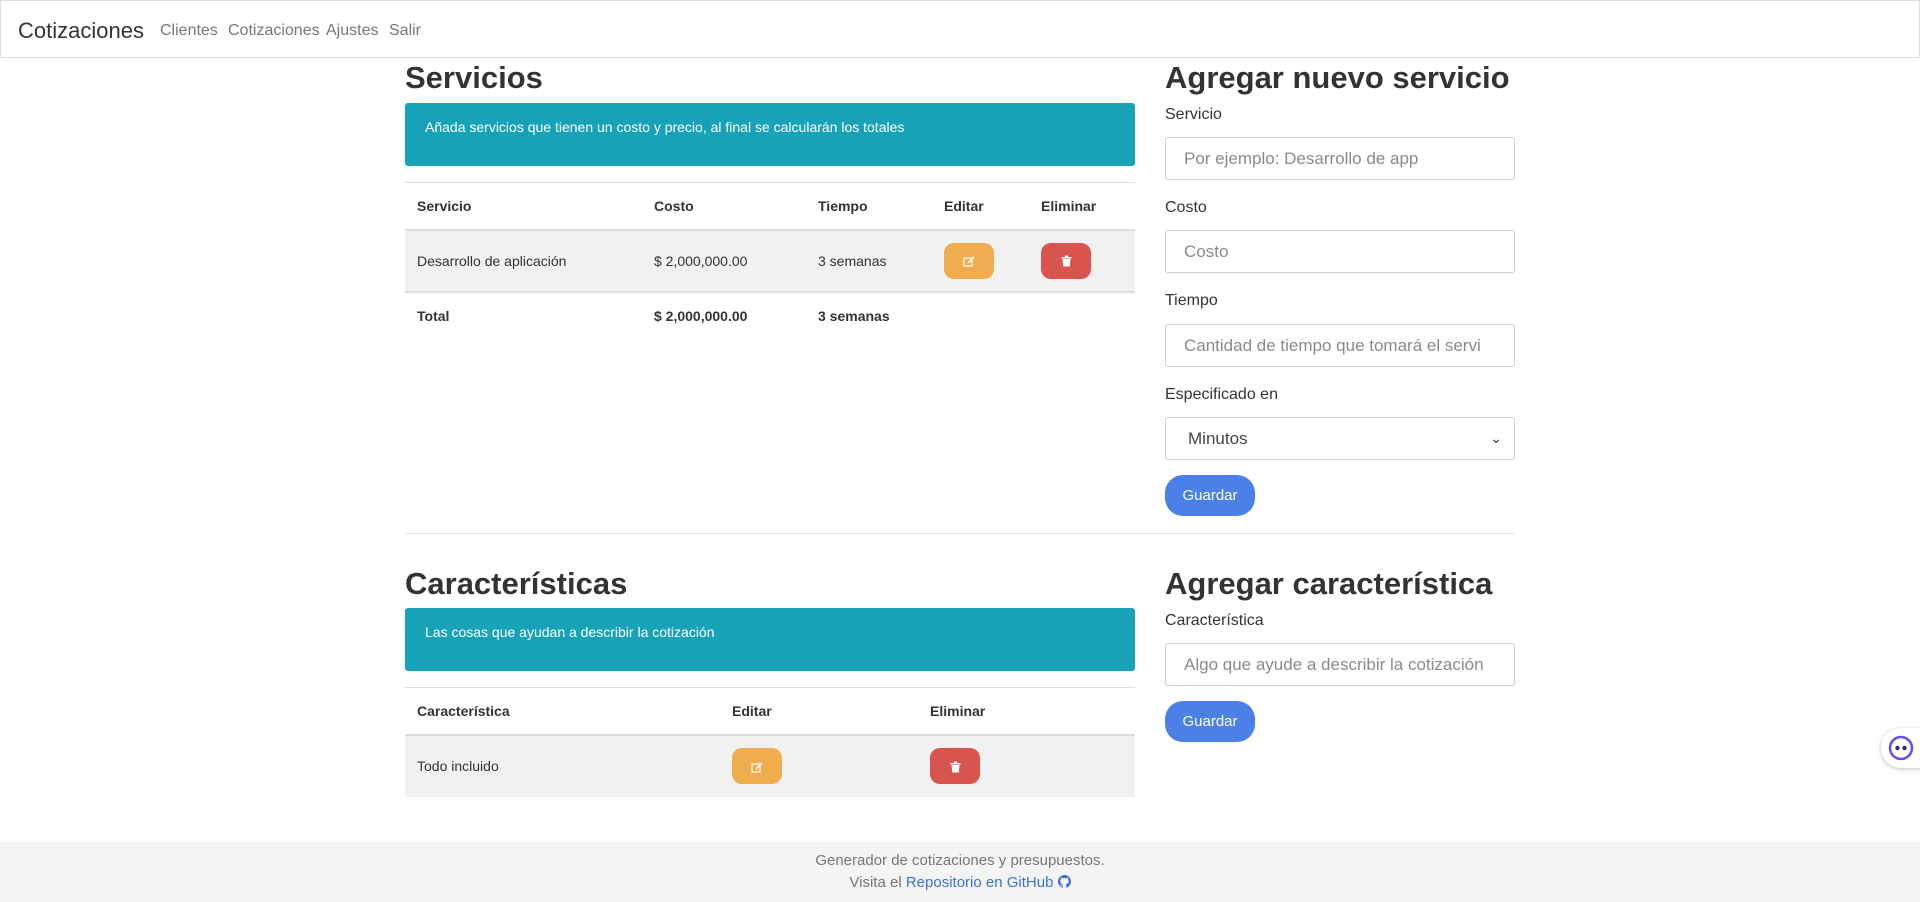 This screenshot has width=1920, height=902. What do you see at coordinates (724, 206) in the screenshot?
I see `col-header-costo: Costo` at bounding box center [724, 206].